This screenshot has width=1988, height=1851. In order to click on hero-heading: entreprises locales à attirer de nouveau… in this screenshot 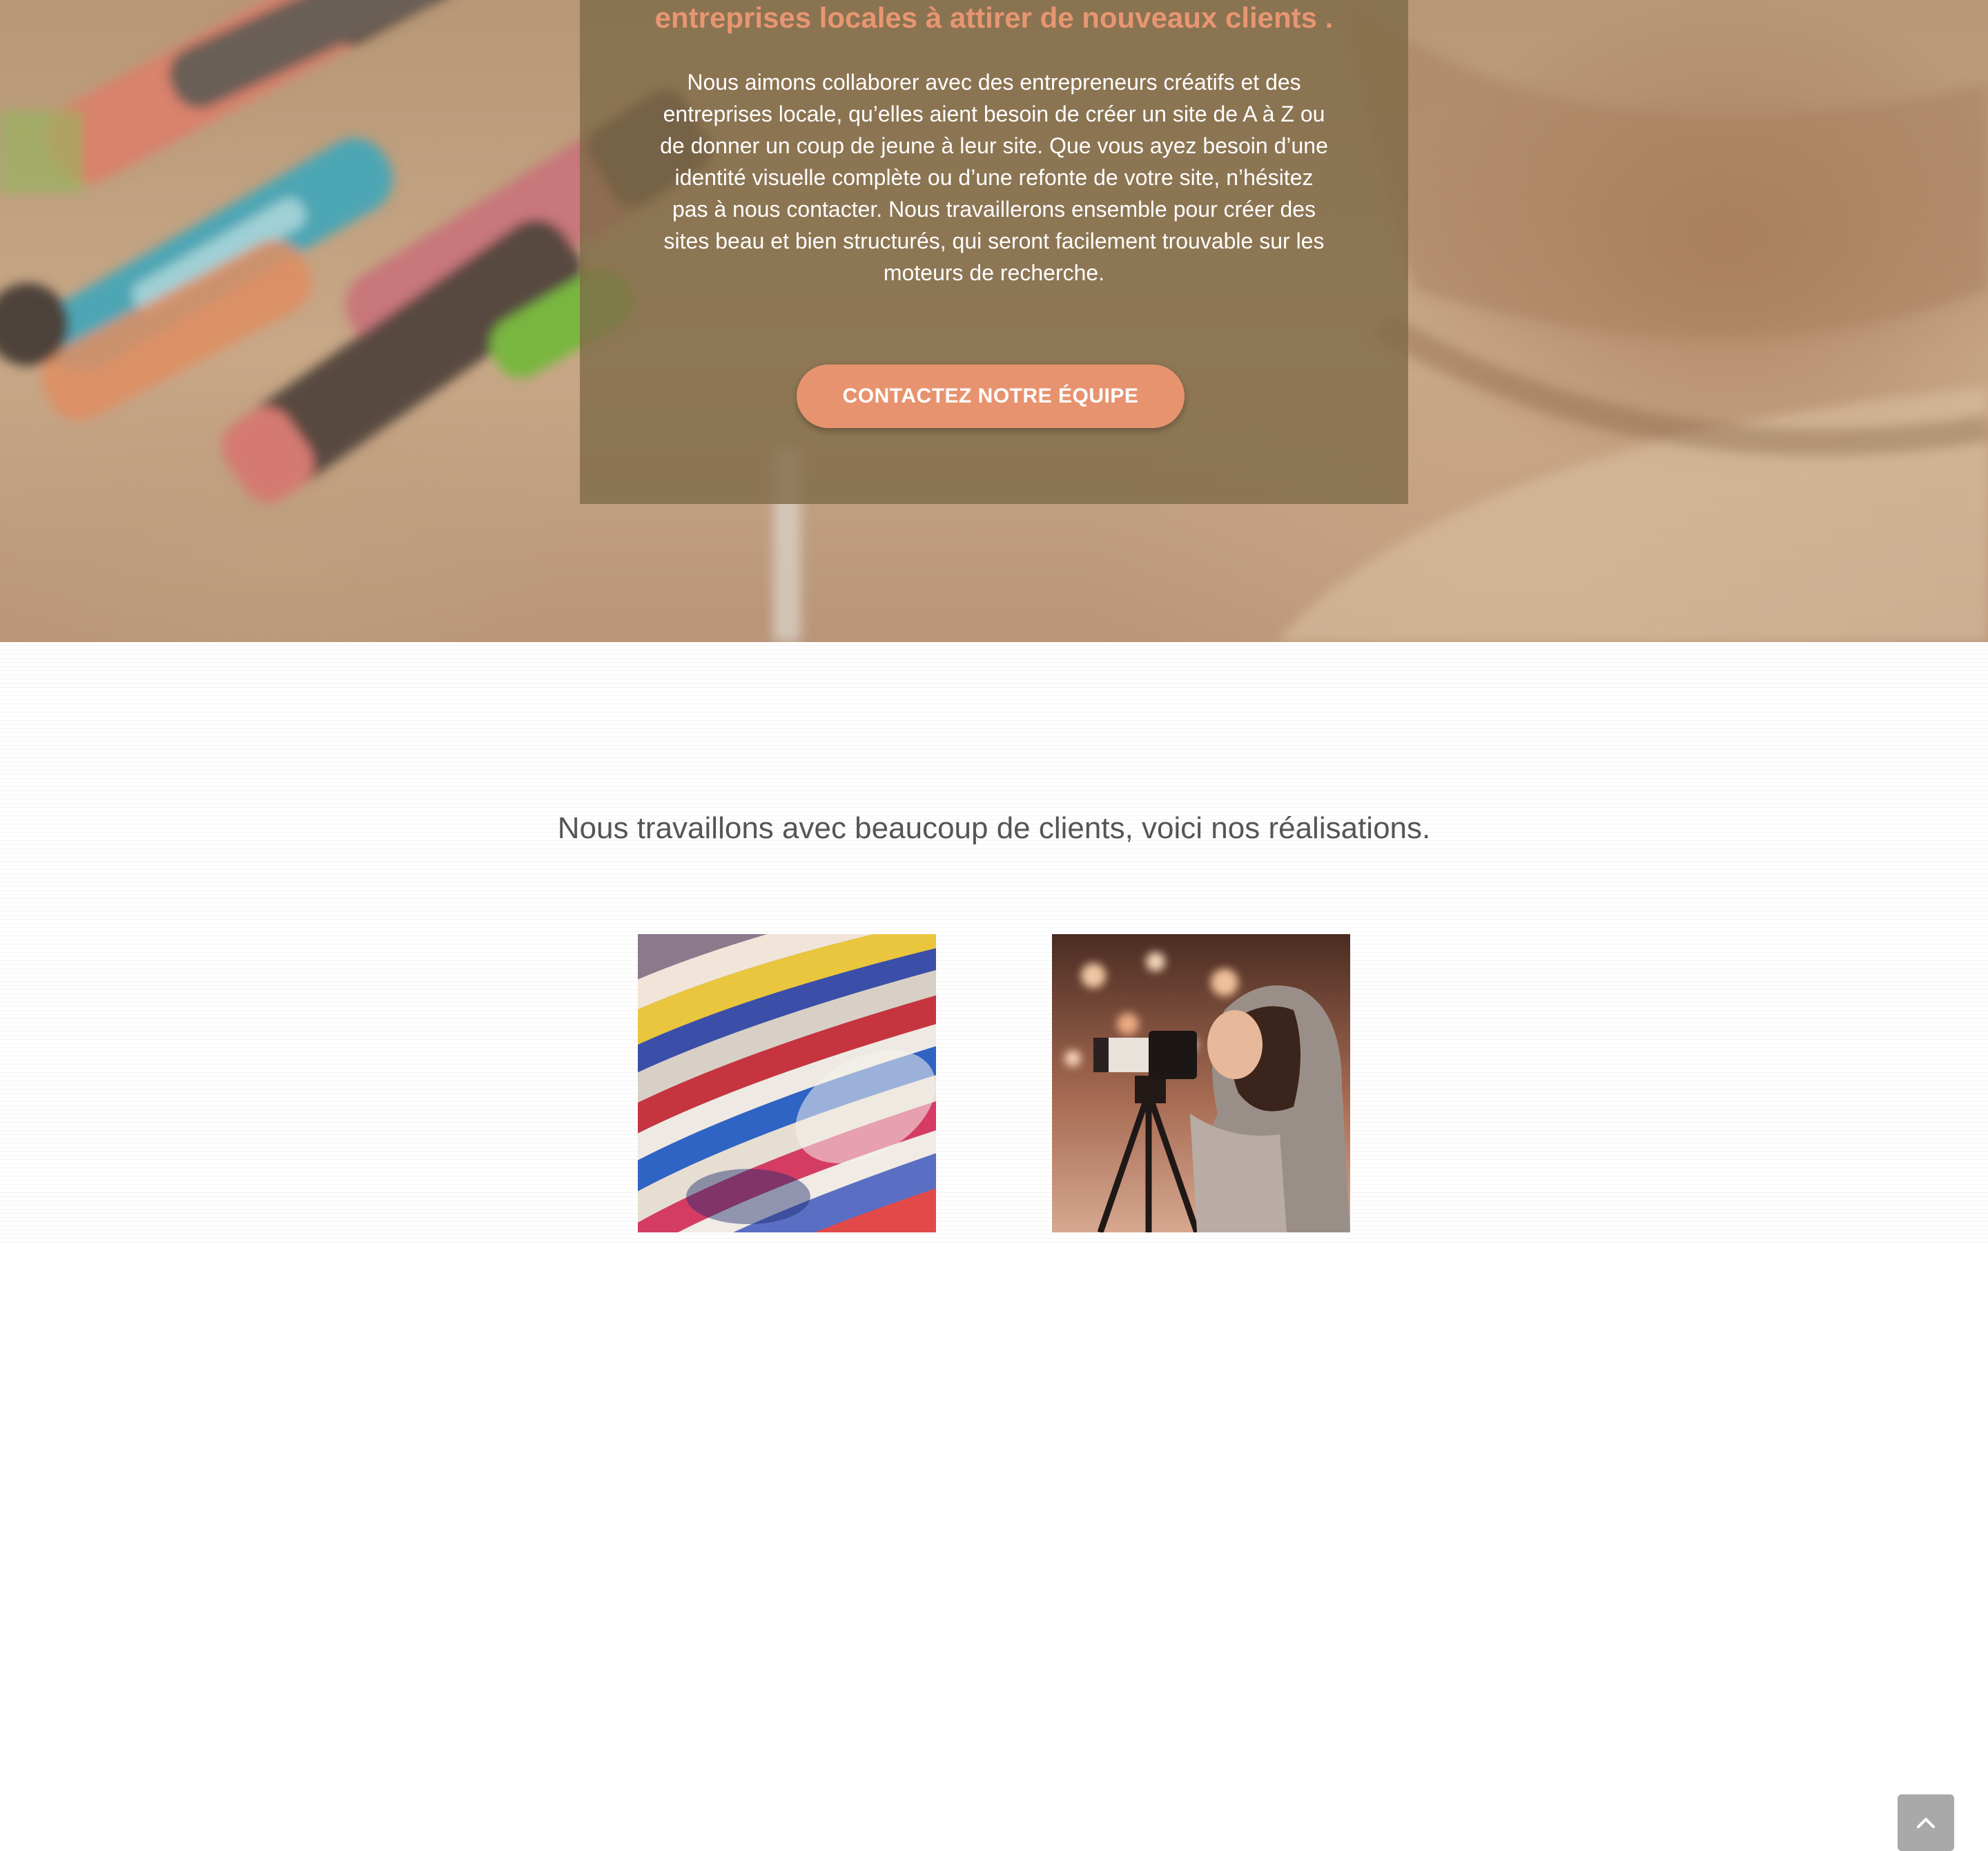, I will do `click(994, 17)`.